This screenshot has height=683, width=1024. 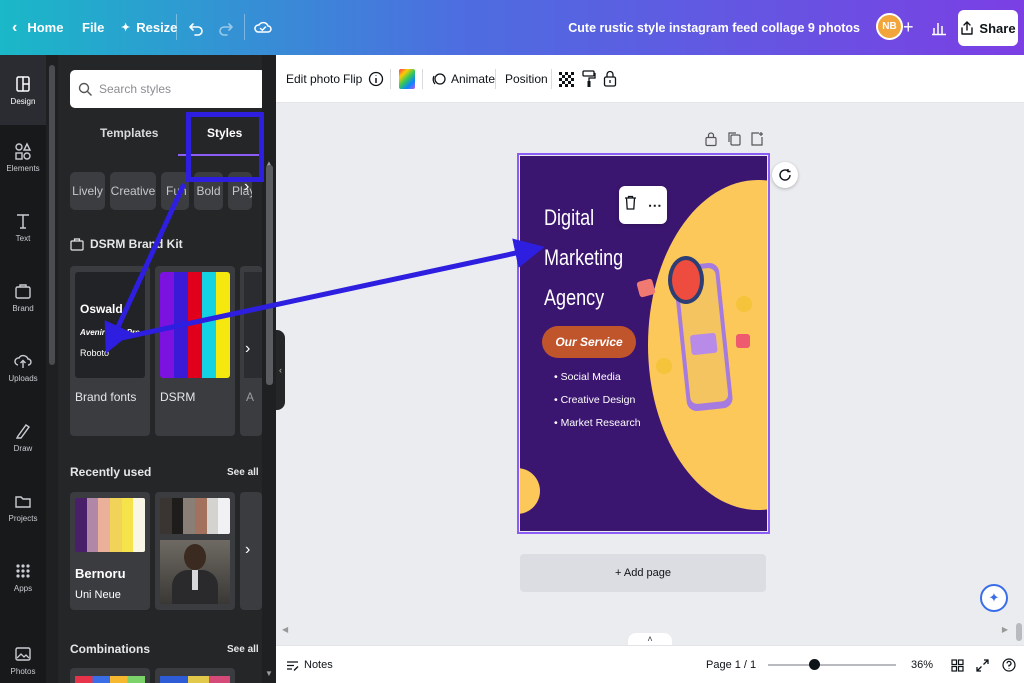 I want to click on info-button, so click(x=376, y=79).